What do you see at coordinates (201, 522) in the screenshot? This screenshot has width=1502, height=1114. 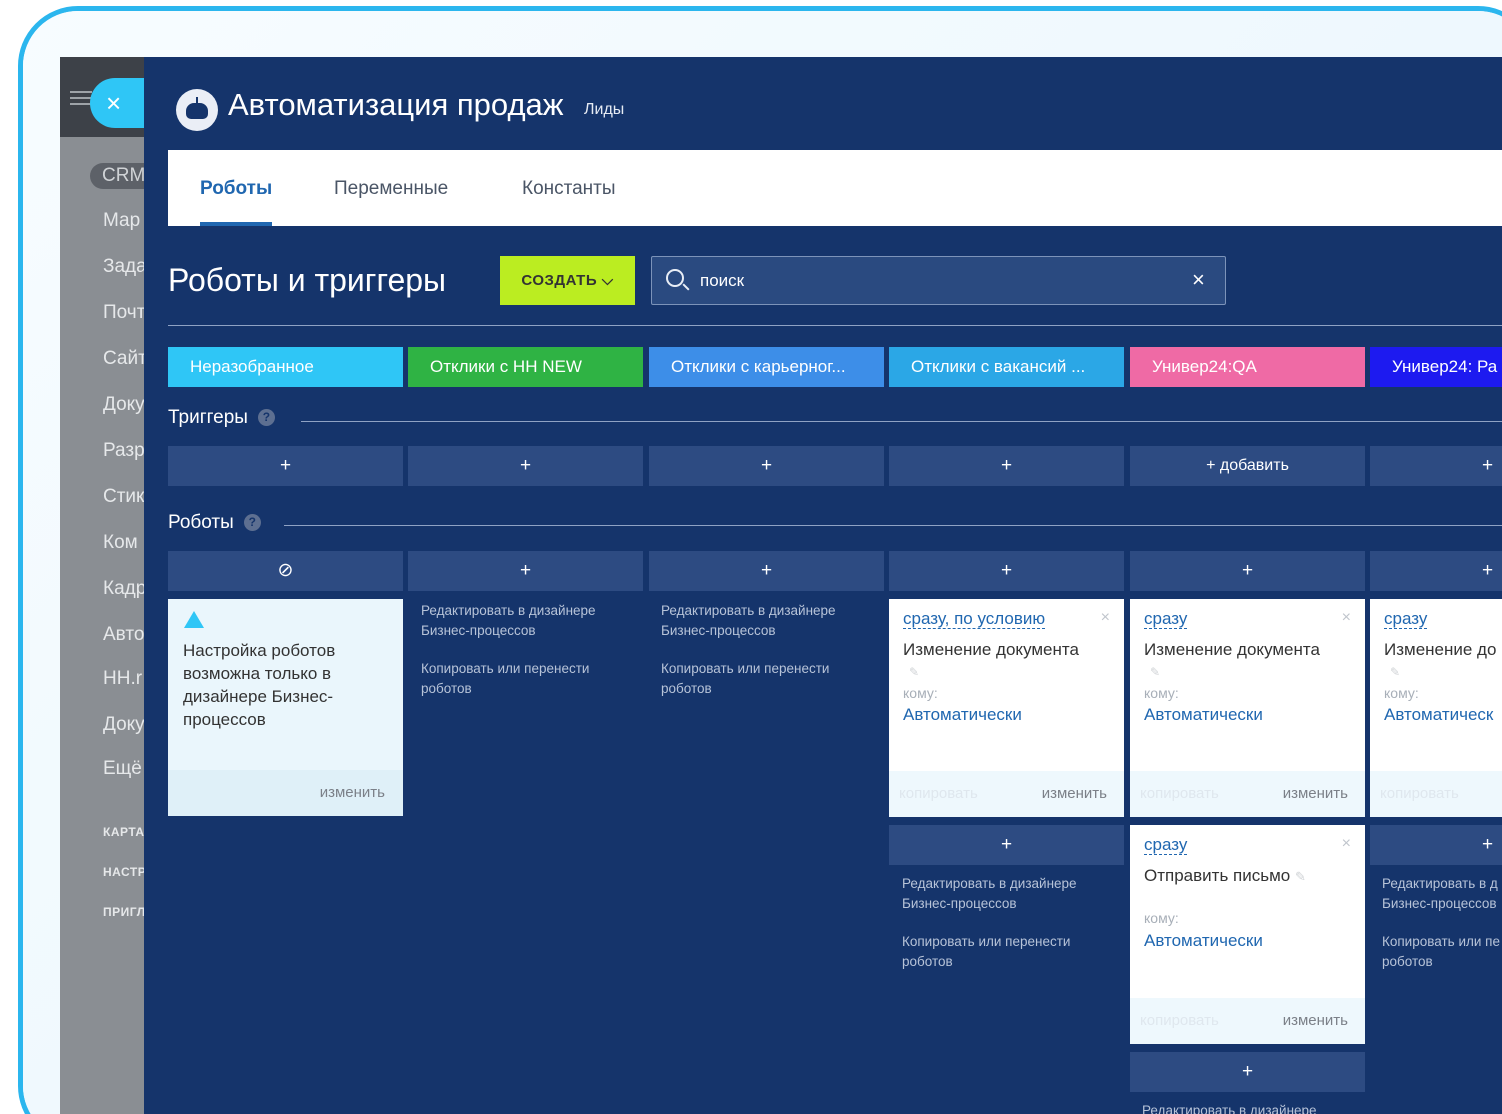 I see `robots-title: Роботы` at bounding box center [201, 522].